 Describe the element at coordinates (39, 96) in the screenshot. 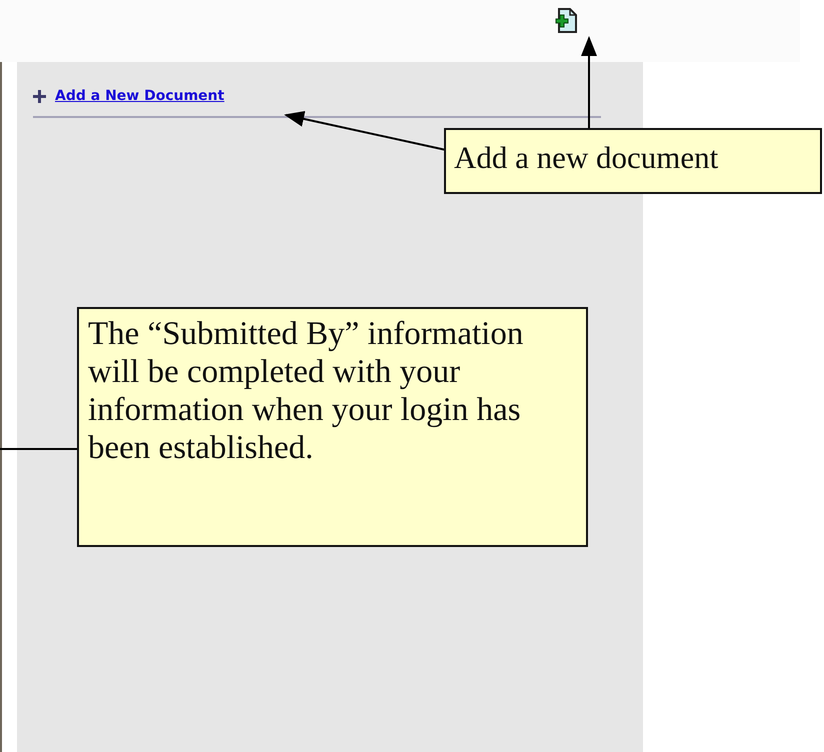

I see `plus-icon` at that location.